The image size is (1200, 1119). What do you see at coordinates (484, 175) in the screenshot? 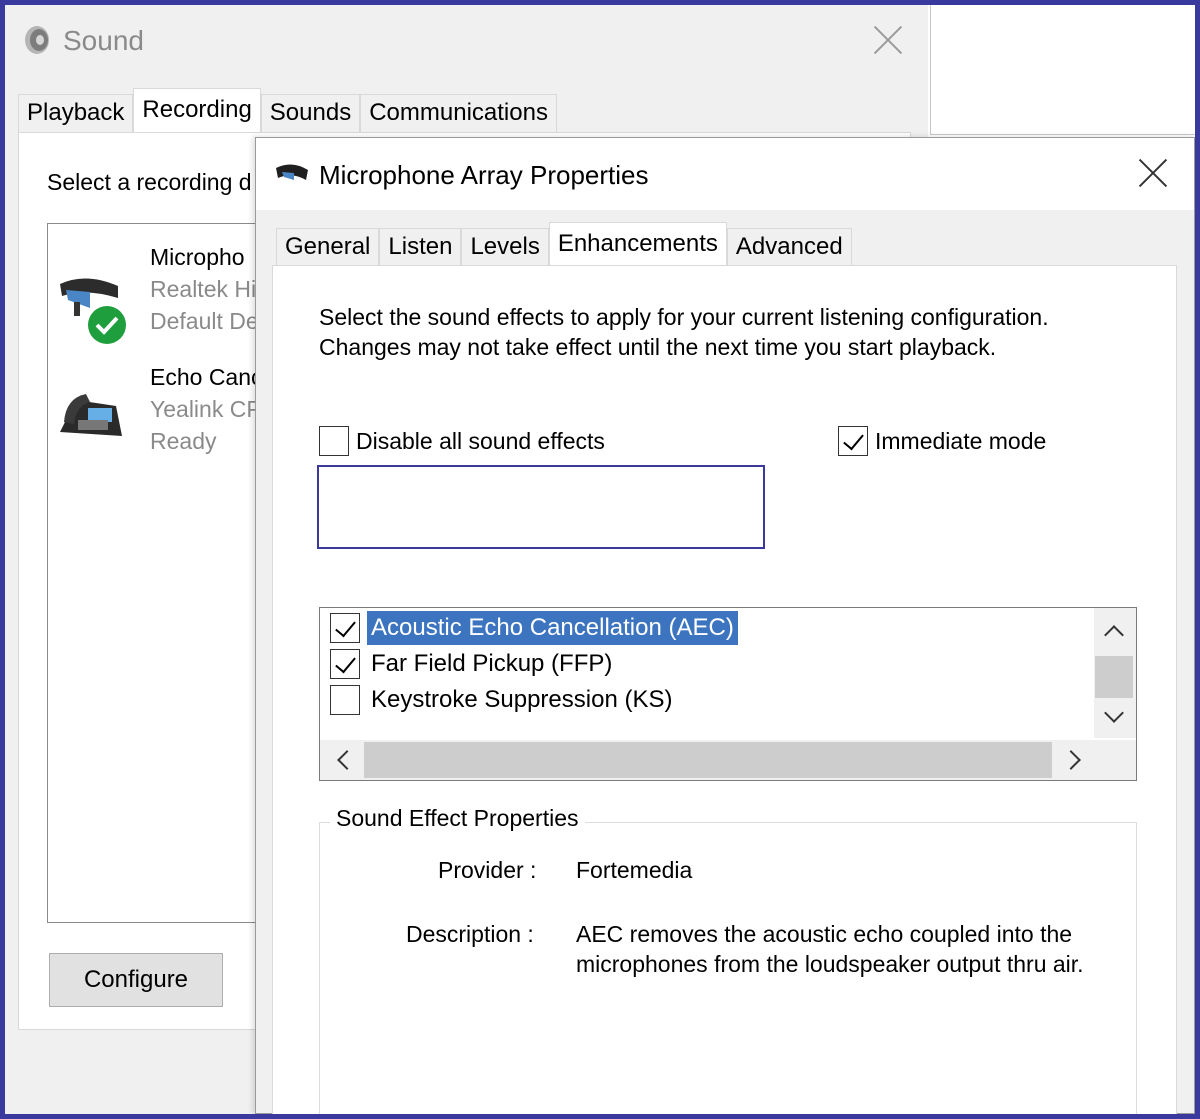
I see `dialog-title: Microphone Array Properties` at bounding box center [484, 175].